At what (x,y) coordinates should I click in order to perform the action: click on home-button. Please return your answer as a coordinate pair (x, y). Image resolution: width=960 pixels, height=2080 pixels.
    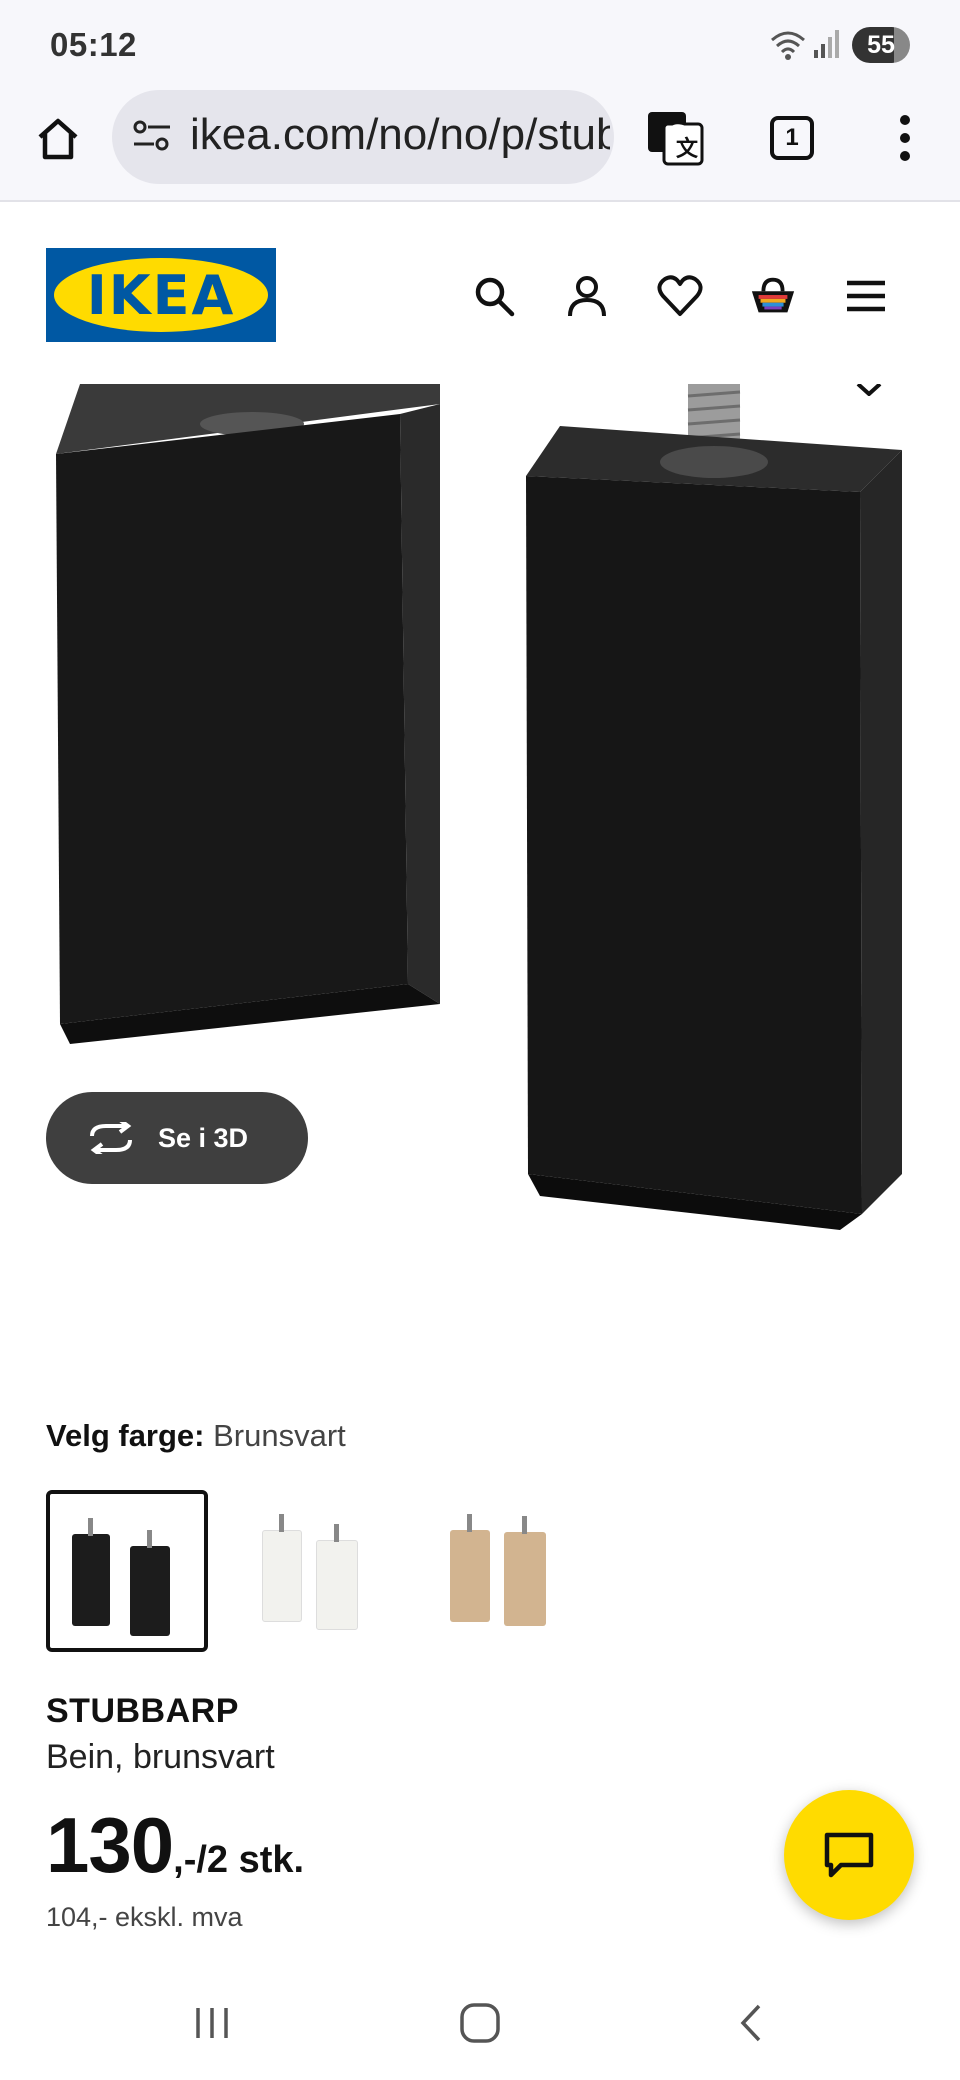
    Looking at the image, I should click on (58, 139).